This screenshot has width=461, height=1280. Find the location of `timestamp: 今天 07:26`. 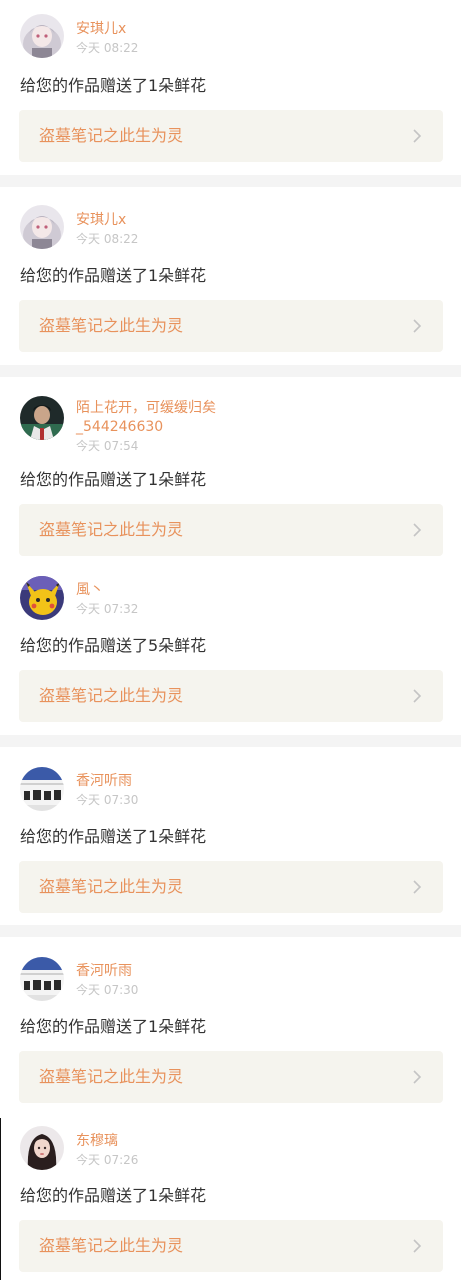

timestamp: 今天 07:26 is located at coordinates (107, 1160).